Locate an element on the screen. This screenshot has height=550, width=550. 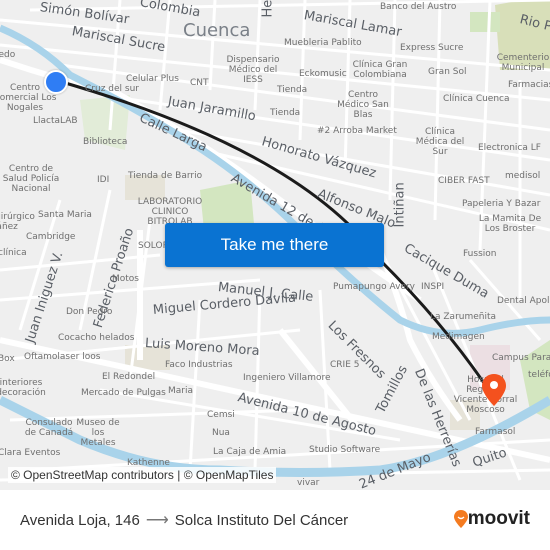
poi-label: Gran Sol is located at coordinates (447, 72).